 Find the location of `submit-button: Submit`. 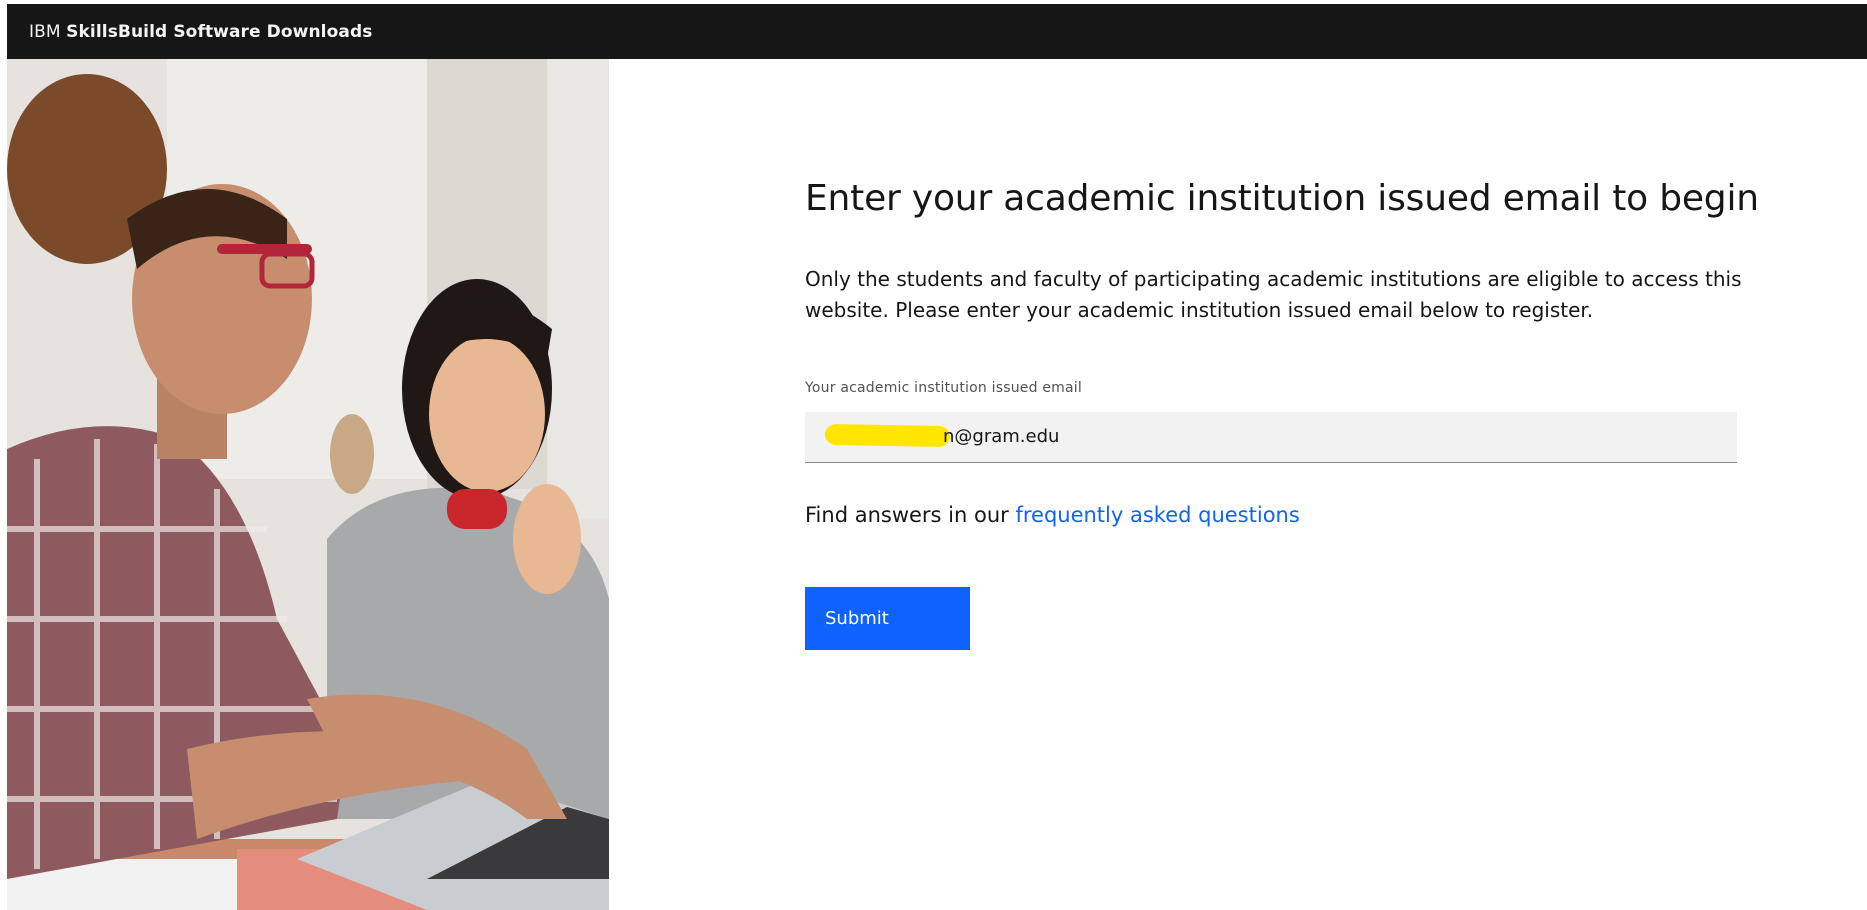

submit-button: Submit is located at coordinates (887, 618).